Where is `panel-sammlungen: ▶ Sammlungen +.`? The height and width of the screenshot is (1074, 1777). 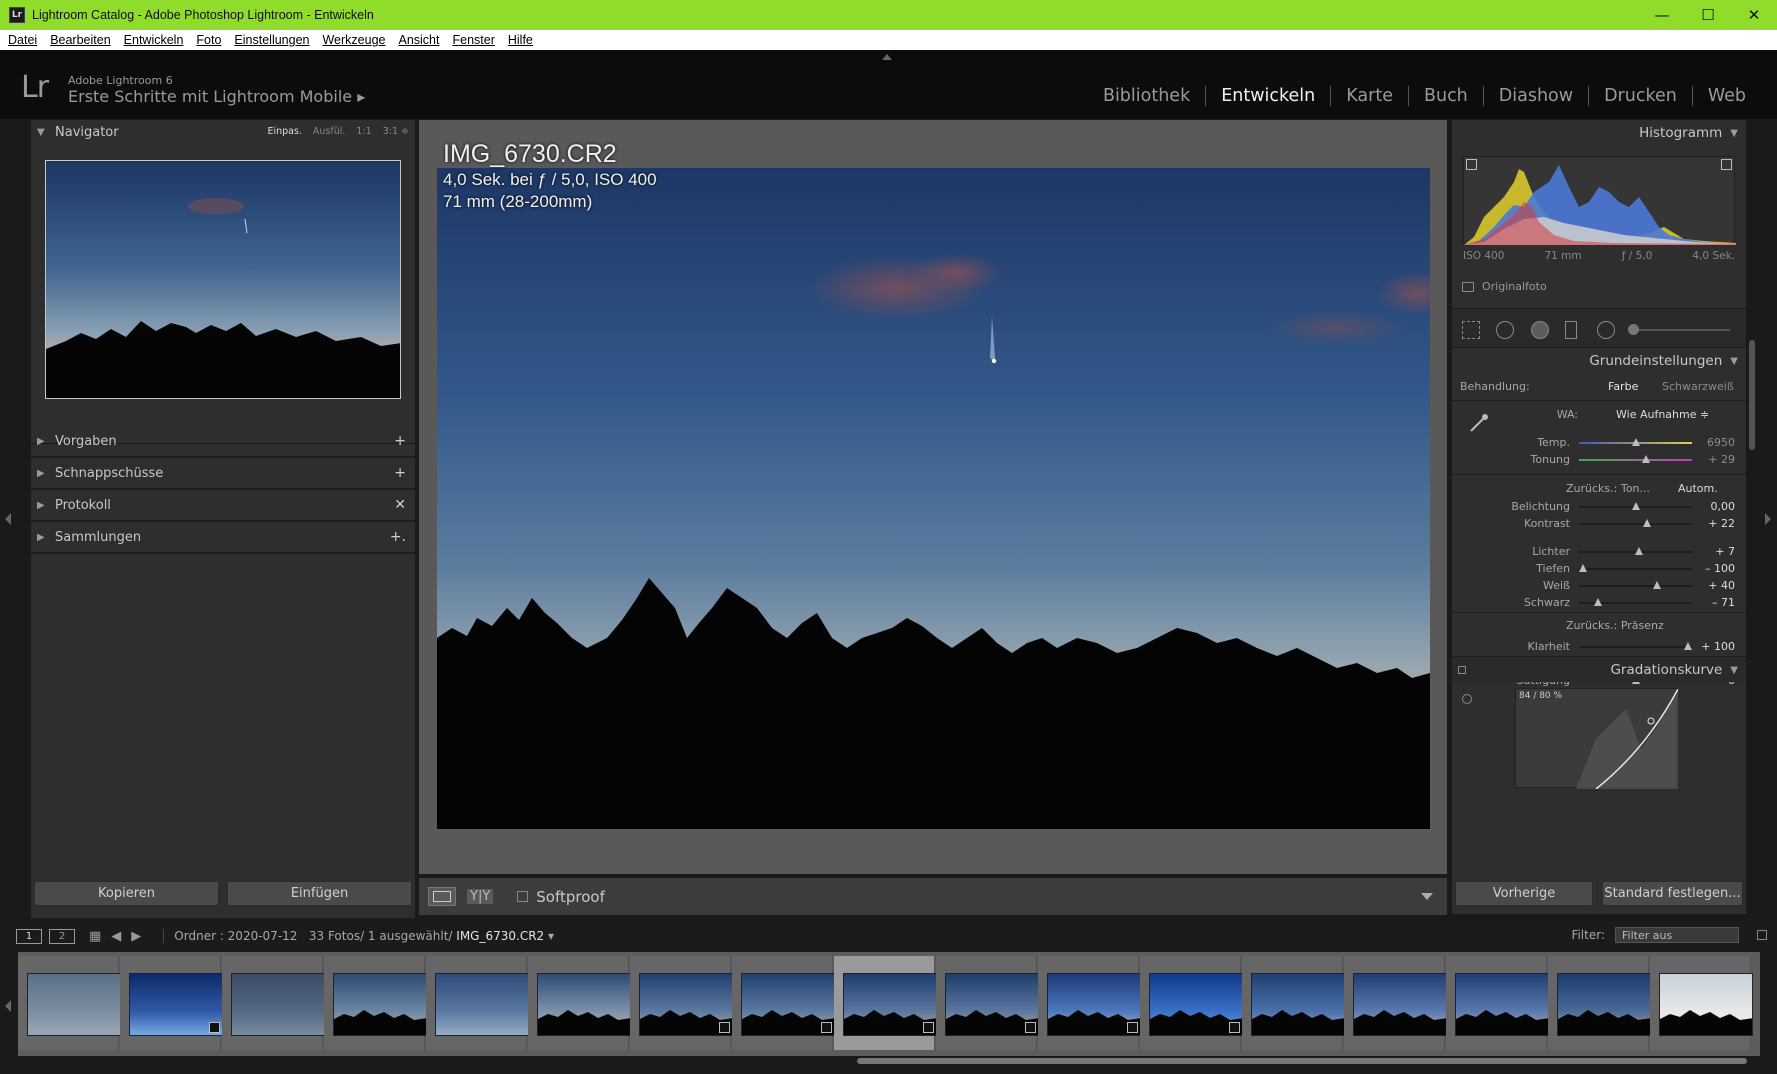
panel-sammlungen: ▶ Sammlungen +. is located at coordinates (223, 538).